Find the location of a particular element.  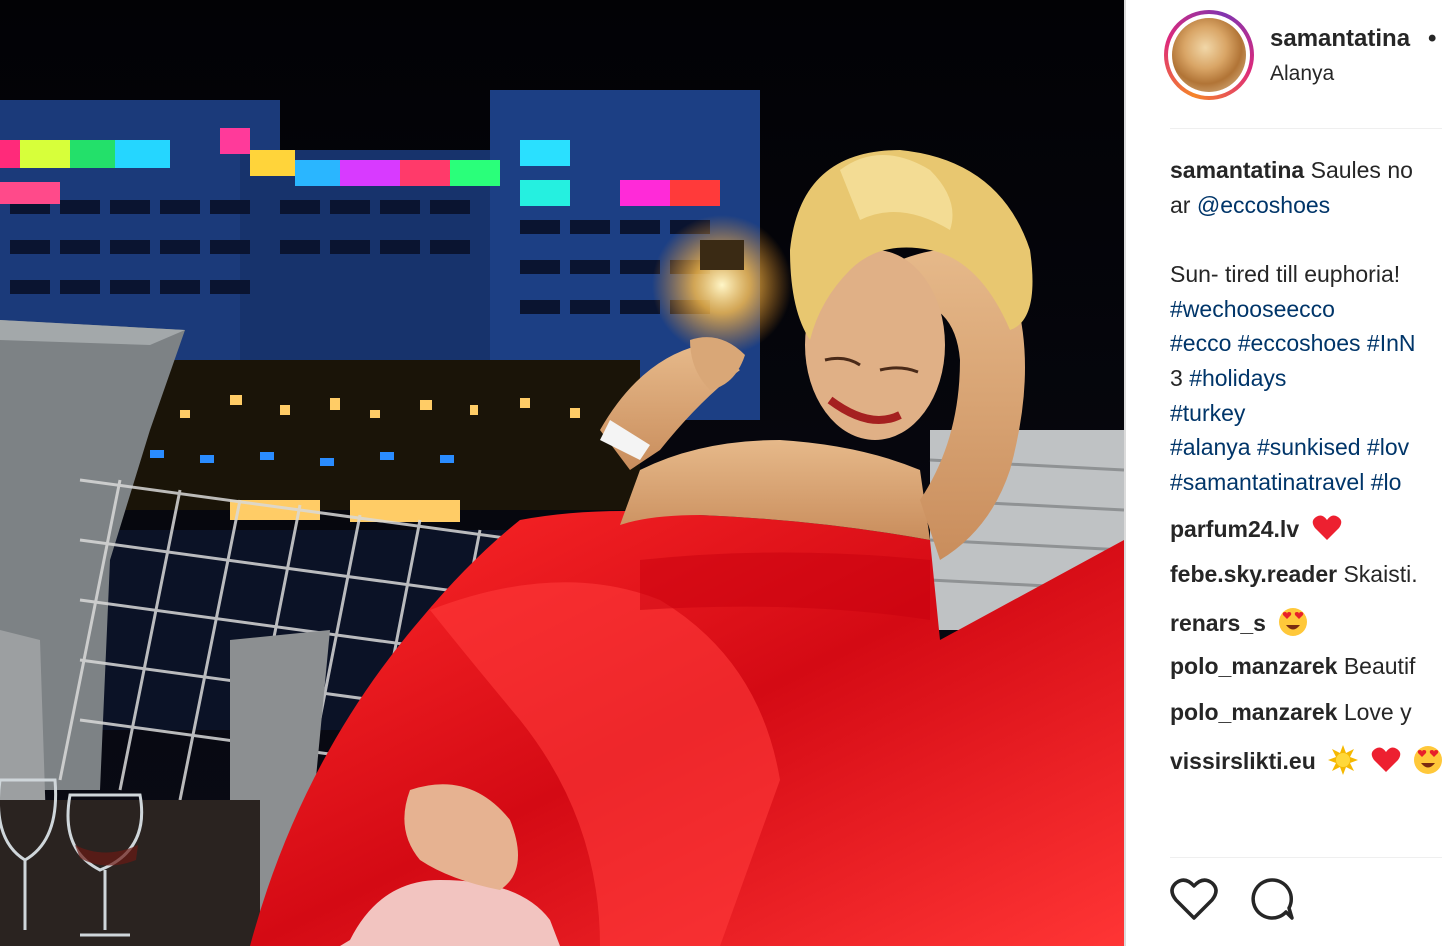

comment-row: polo_manzarek Love y is located at coordinates (1291, 712).